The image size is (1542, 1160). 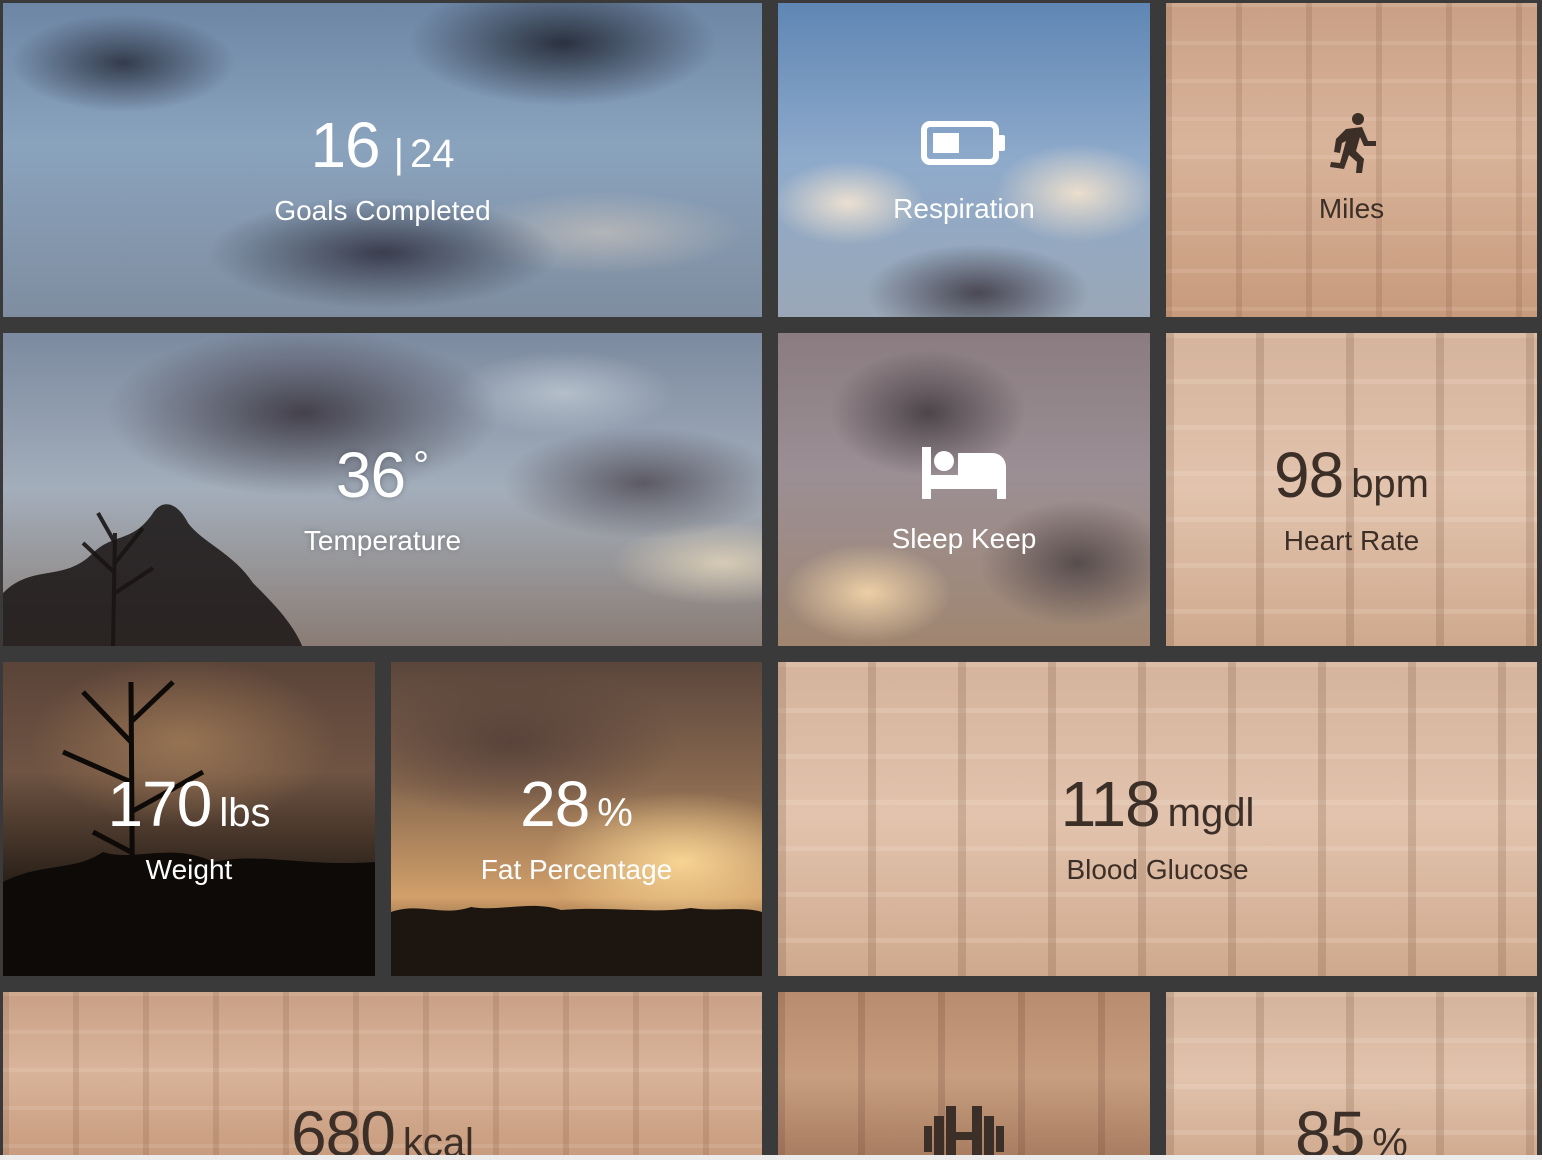 I want to click on calories-unit: kcal, so click(x=438, y=1138).